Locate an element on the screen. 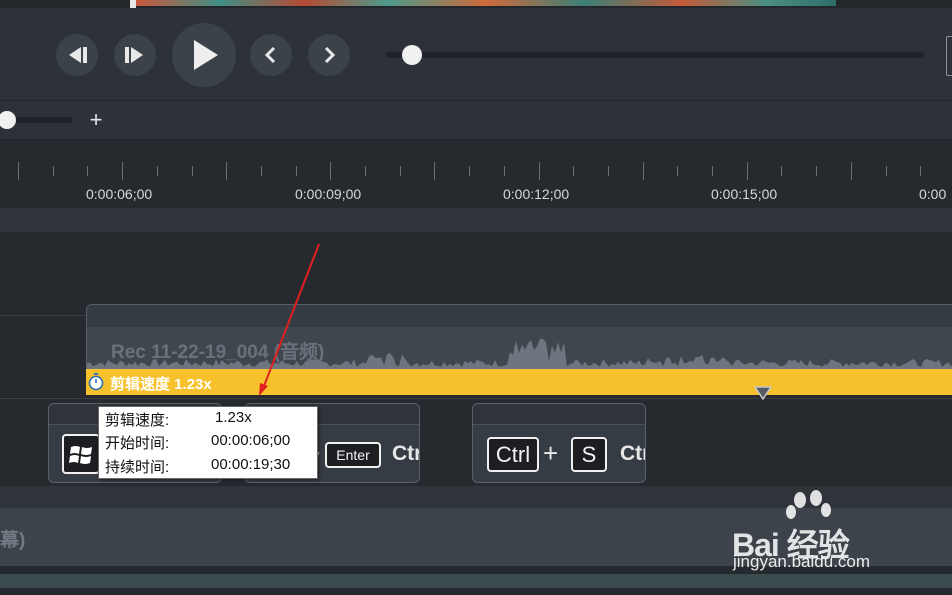 The image size is (952, 595). tooltip-value: 00:00:06;00 is located at coordinates (251, 440).